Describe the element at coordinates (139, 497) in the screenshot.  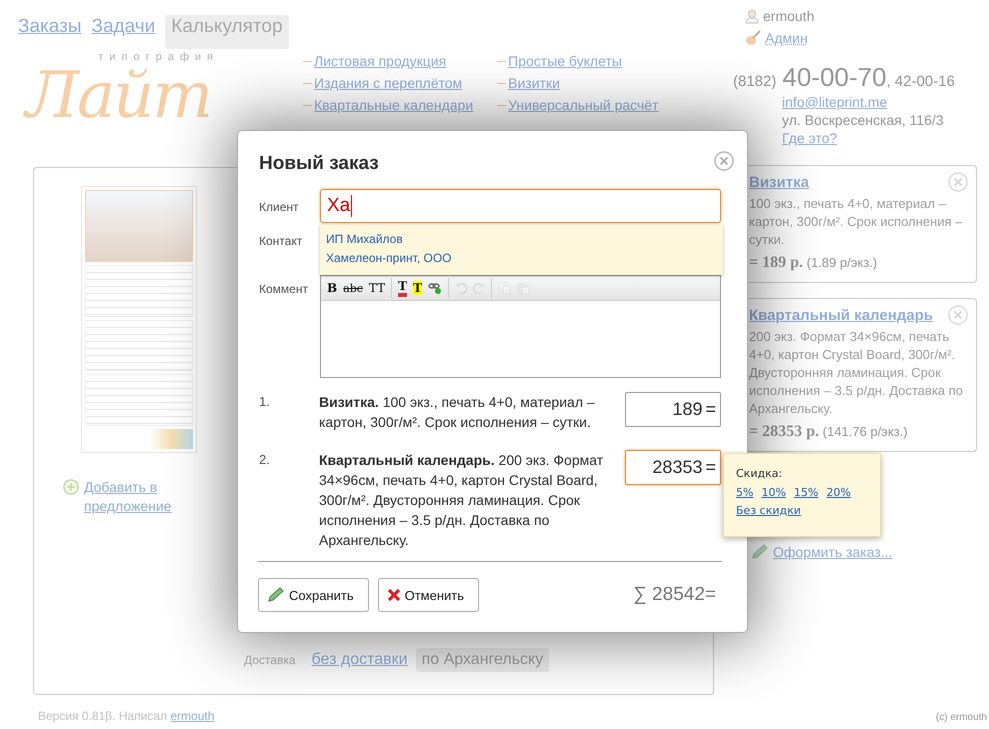
I see `add-to-offer-link: Добавить в предложение` at that location.